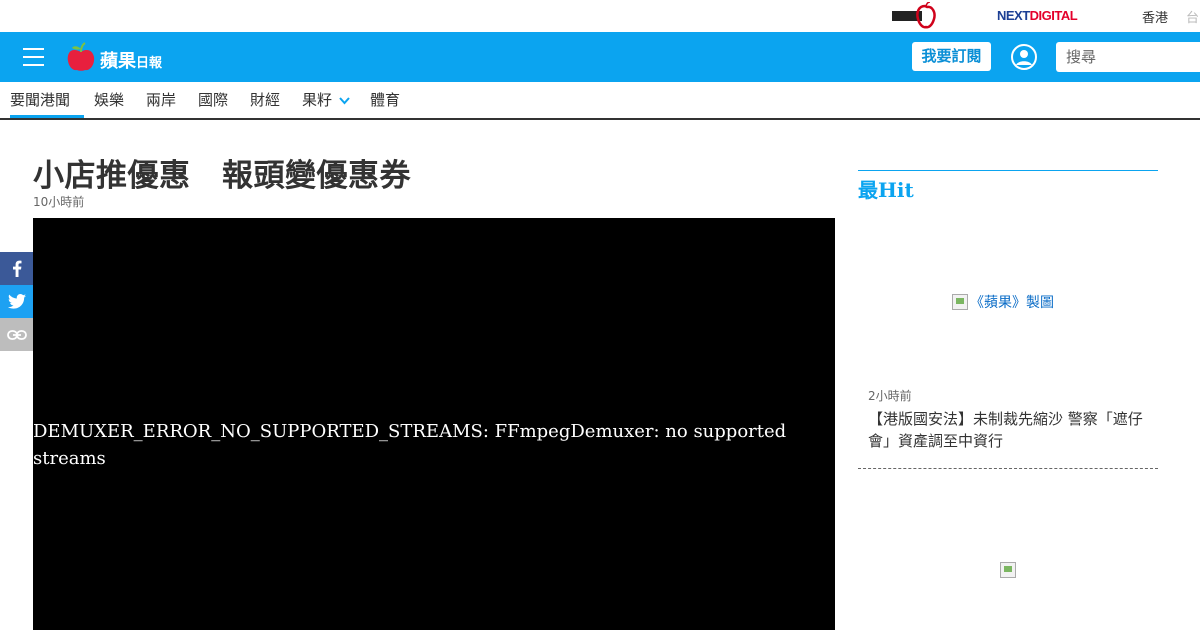 This screenshot has height=630, width=1200. I want to click on sidebar-divider, so click(1008, 170).